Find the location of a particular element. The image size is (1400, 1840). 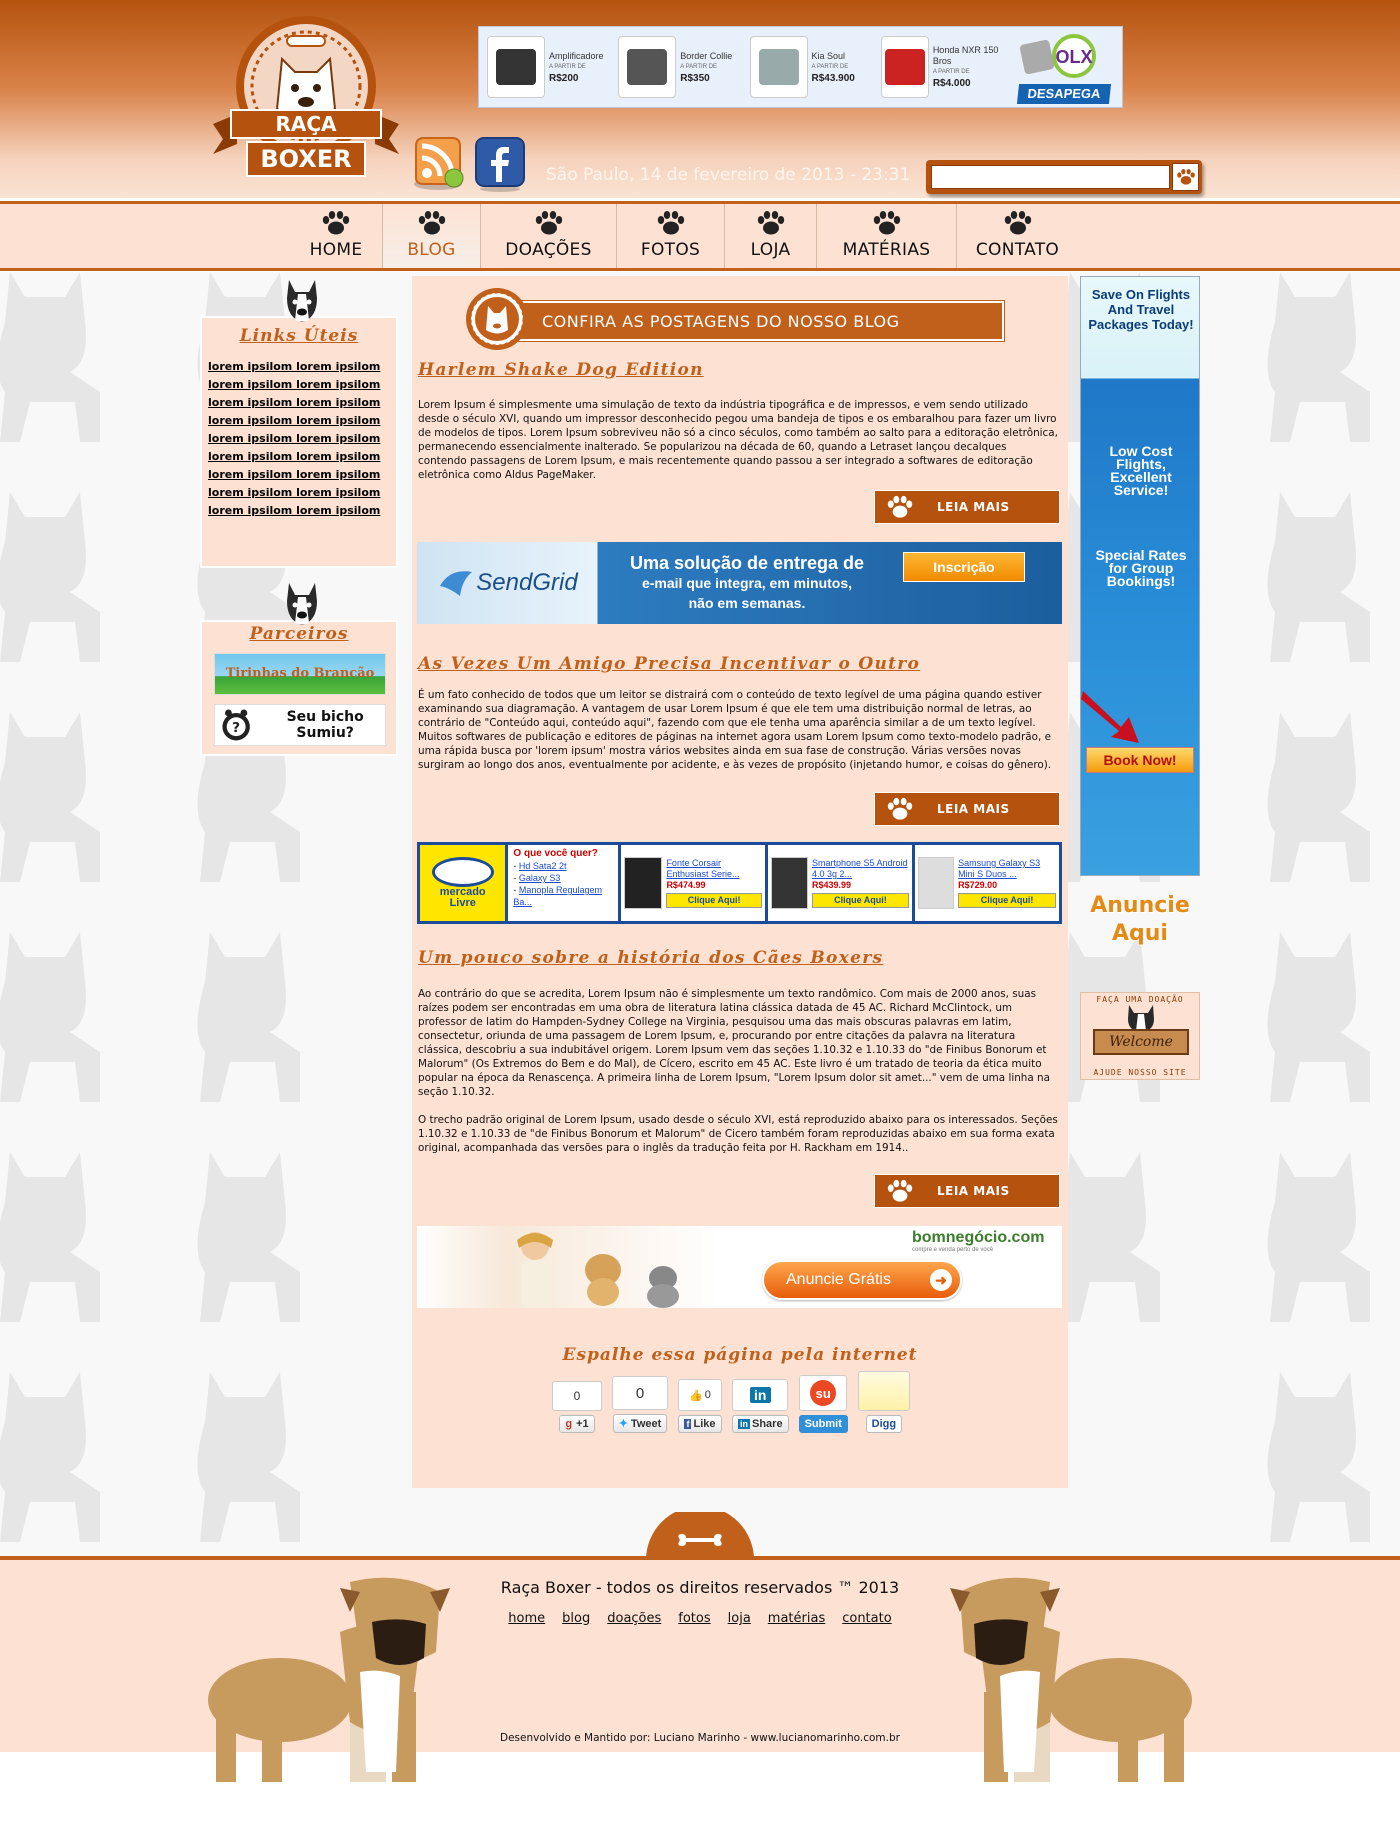

mercadolivre-link: Hd Sata2 2t is located at coordinates (543, 866).